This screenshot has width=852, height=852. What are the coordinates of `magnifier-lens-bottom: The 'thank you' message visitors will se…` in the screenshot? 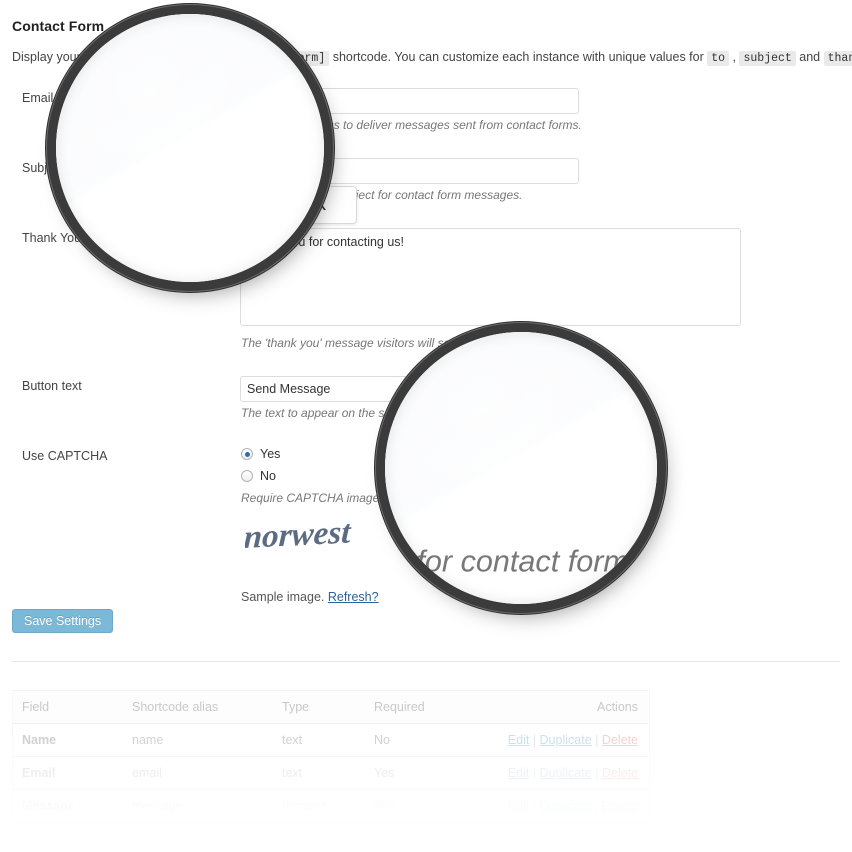 It's located at (521, 468).